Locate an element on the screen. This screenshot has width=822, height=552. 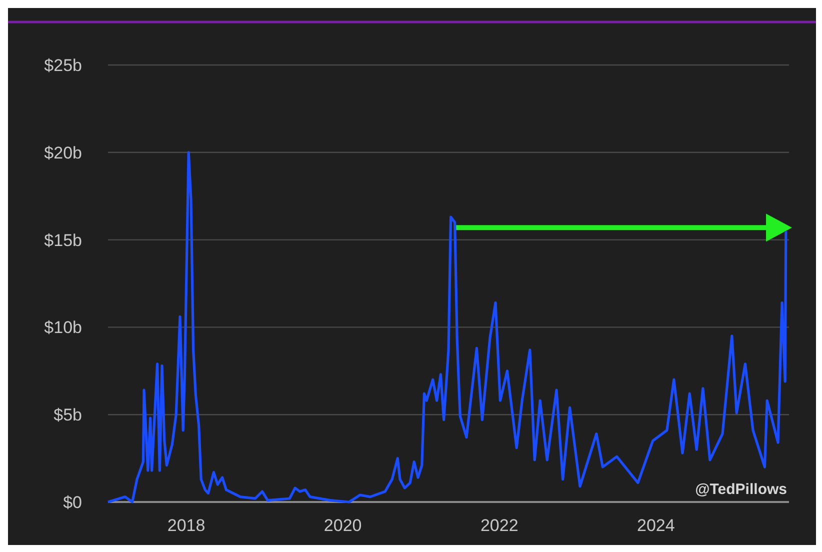
x-axis-label: 2018 is located at coordinates (186, 525).